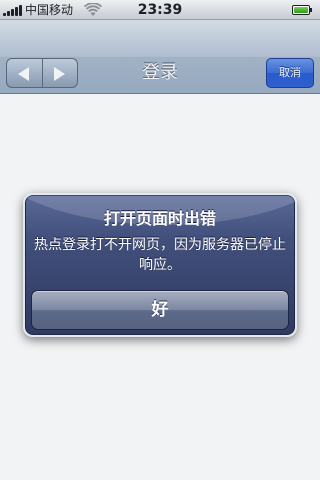 The height and width of the screenshot is (480, 320). I want to click on battery-level-fill, so click(301, 10).